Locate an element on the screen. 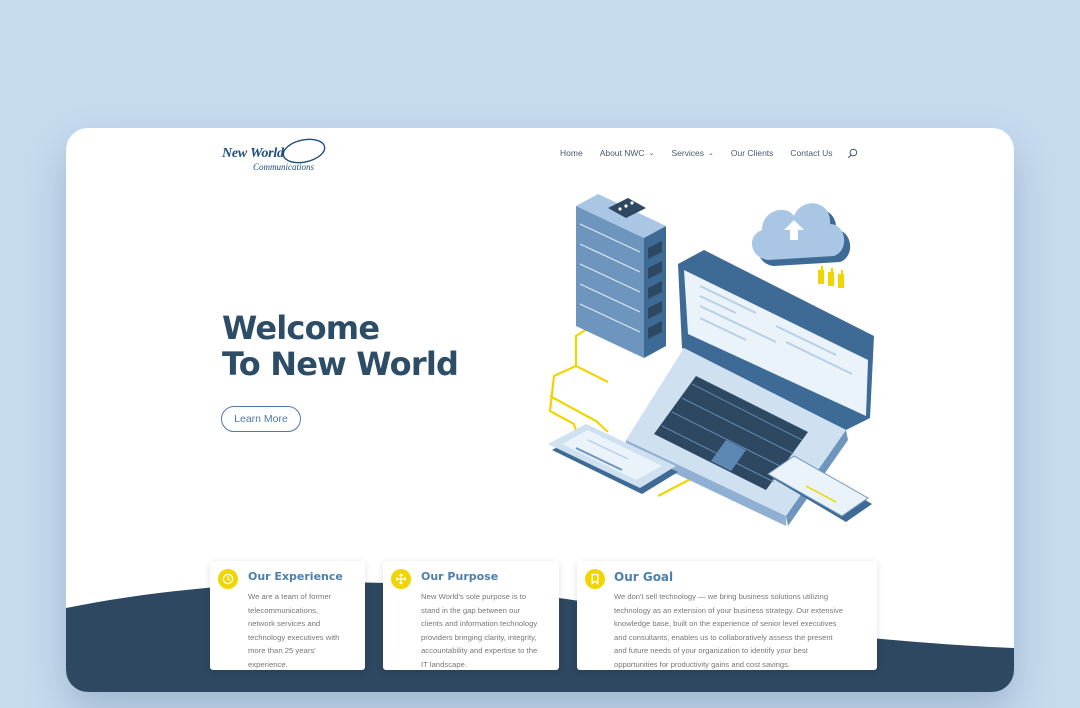  card-body-line: more than 25 years' is located at coordinates (282, 651).